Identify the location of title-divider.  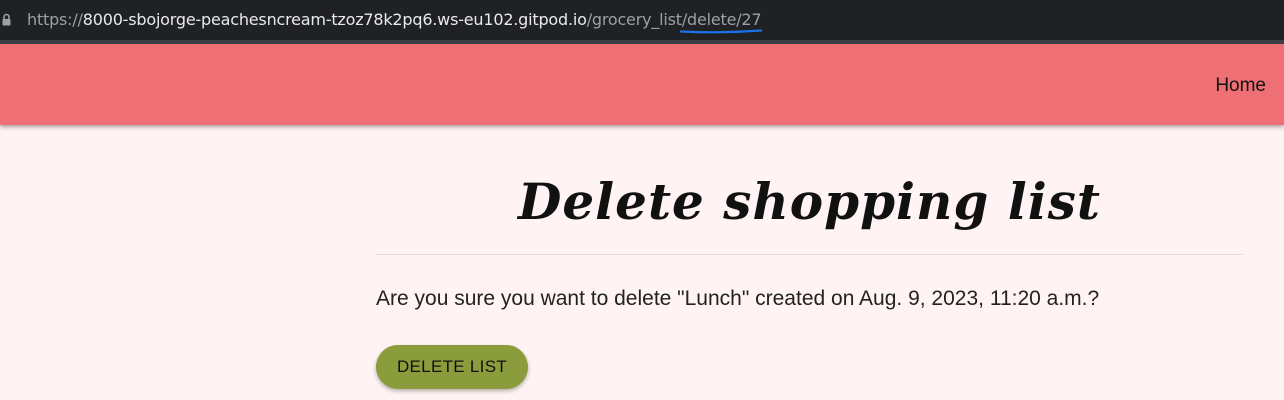
(809, 254).